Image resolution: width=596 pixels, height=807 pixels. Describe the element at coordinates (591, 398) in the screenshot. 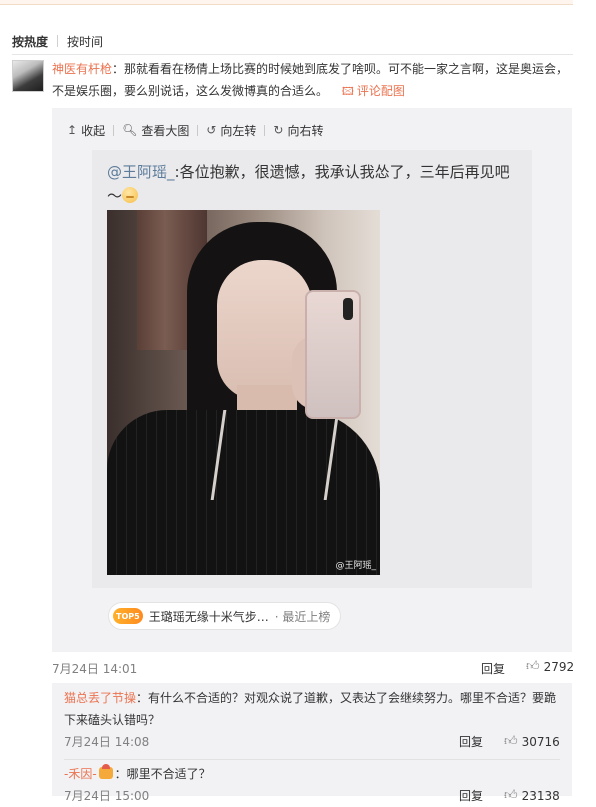

I see `scrollbar` at that location.